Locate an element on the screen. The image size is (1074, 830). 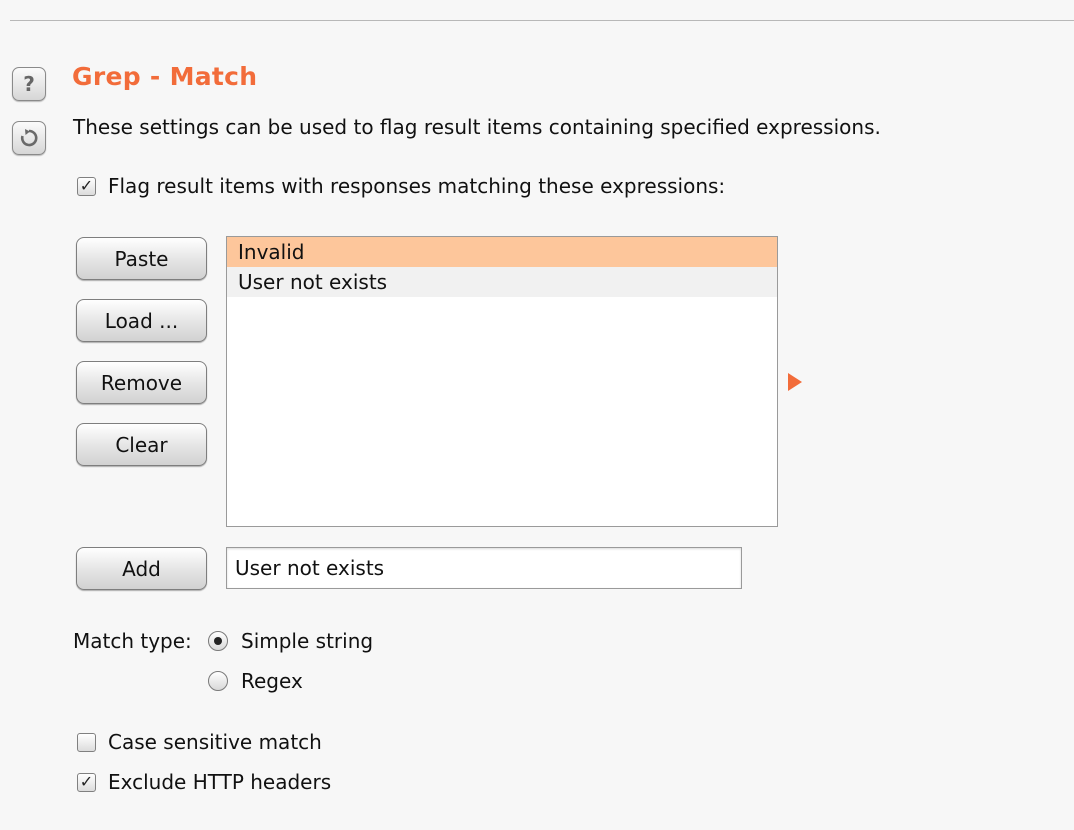
list-item: User not exists is located at coordinates (502, 282).